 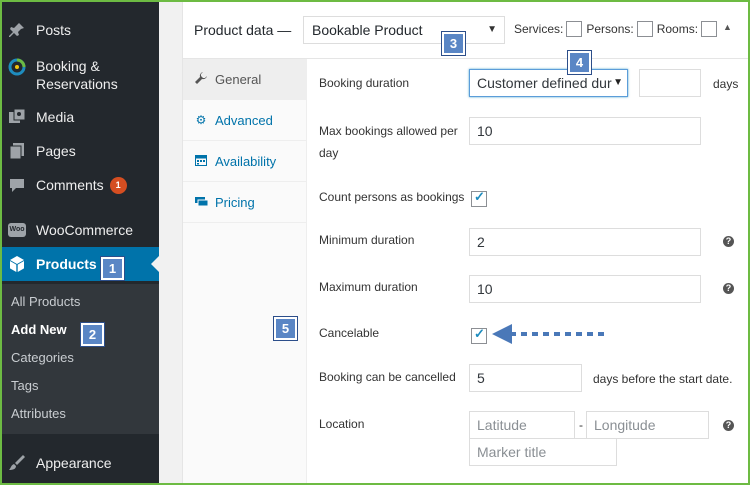 I want to click on location-label: Location, so click(x=342, y=424).